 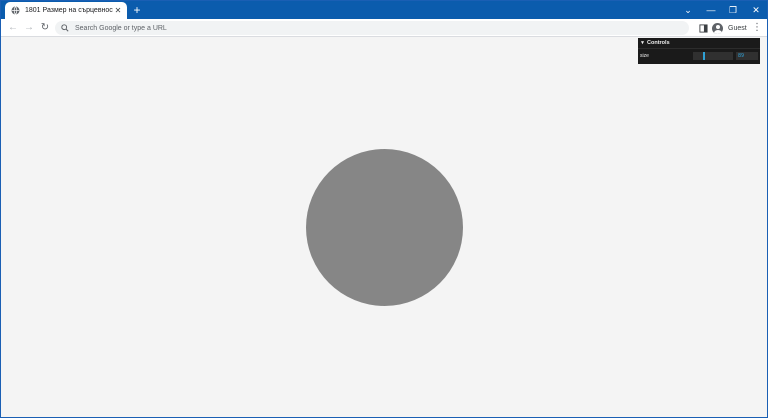 I want to click on globe-icon, so click(x=15, y=10).